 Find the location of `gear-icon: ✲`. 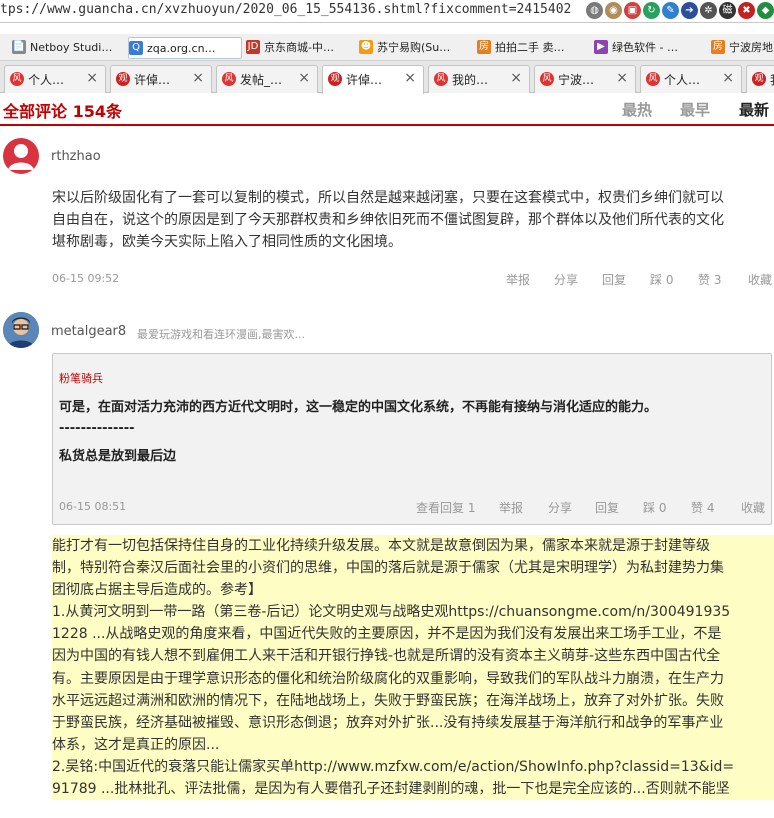

gear-icon: ✲ is located at coordinates (708, 10).